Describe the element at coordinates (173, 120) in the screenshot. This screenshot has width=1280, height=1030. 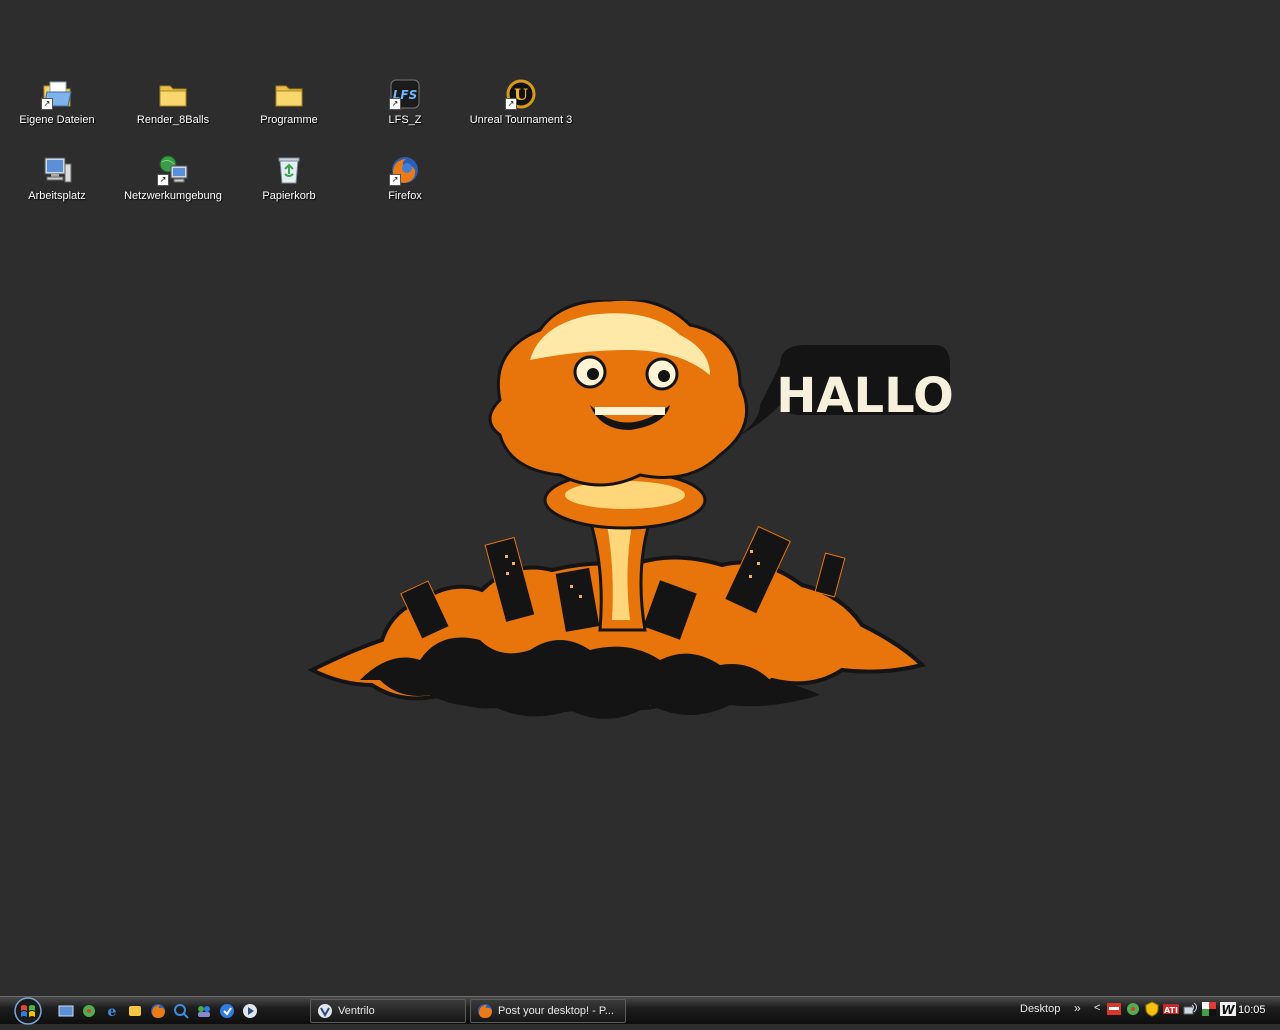
I see `icon-label: Render_8Balls` at that location.